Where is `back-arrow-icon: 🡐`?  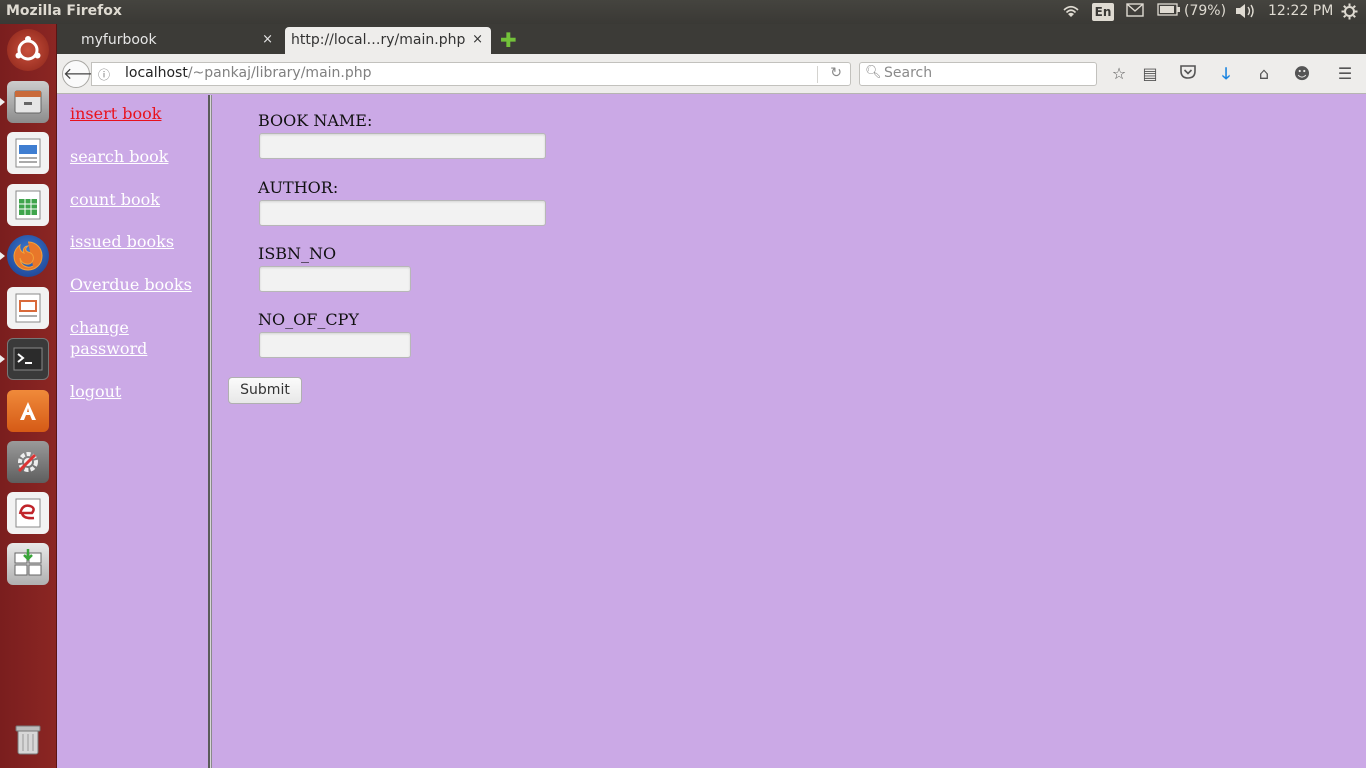
back-arrow-icon: 🡐 is located at coordinates (84, 74).